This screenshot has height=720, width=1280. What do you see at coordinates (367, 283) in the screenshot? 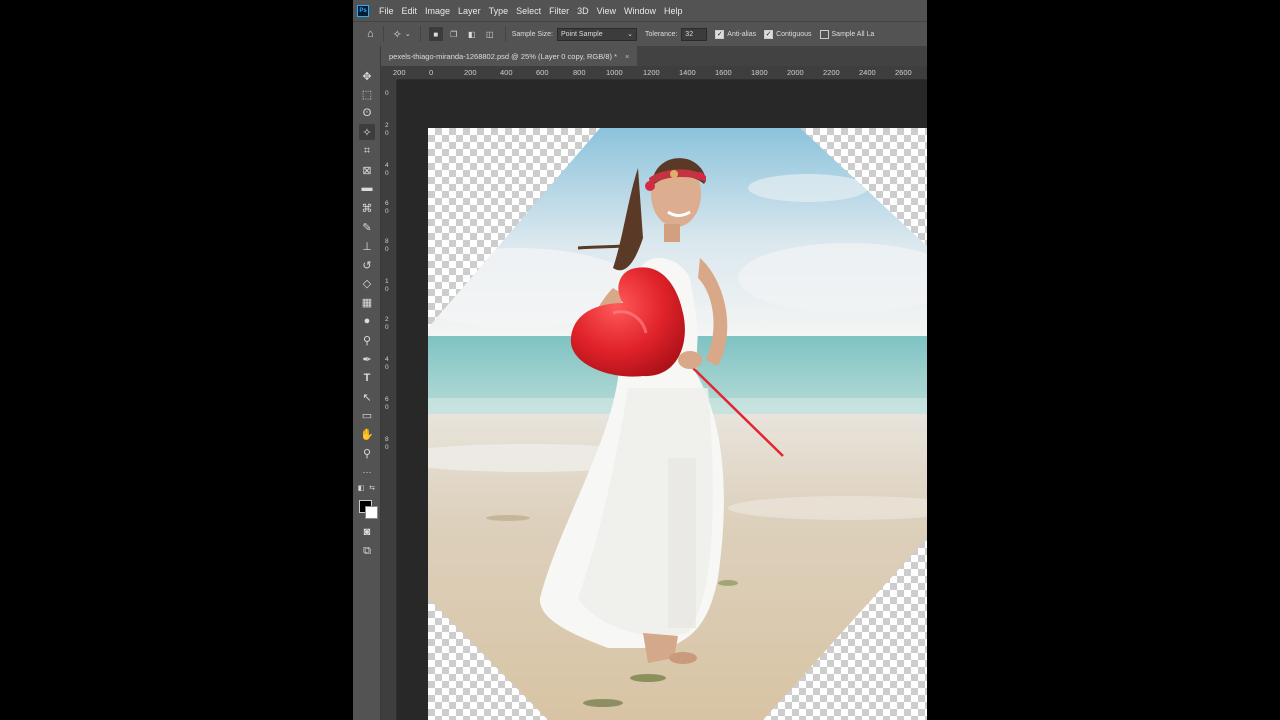
I see `eraser-tool-icon: ◇` at bounding box center [367, 283].